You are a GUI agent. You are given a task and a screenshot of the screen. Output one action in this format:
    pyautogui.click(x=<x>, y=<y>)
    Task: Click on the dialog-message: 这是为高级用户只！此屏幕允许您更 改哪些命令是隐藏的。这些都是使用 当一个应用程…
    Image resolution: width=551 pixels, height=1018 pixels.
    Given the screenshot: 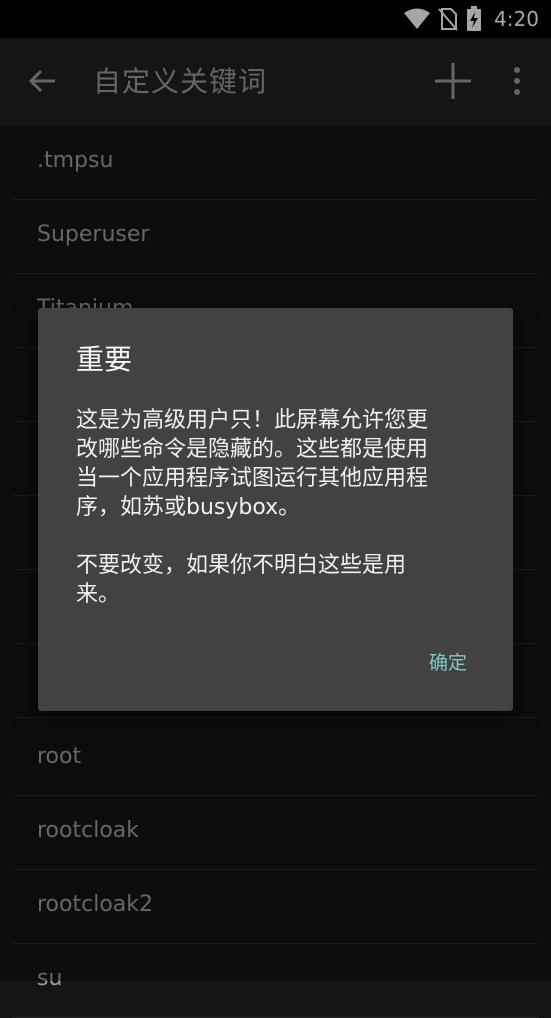 What is the action you would take?
    pyautogui.click(x=276, y=507)
    